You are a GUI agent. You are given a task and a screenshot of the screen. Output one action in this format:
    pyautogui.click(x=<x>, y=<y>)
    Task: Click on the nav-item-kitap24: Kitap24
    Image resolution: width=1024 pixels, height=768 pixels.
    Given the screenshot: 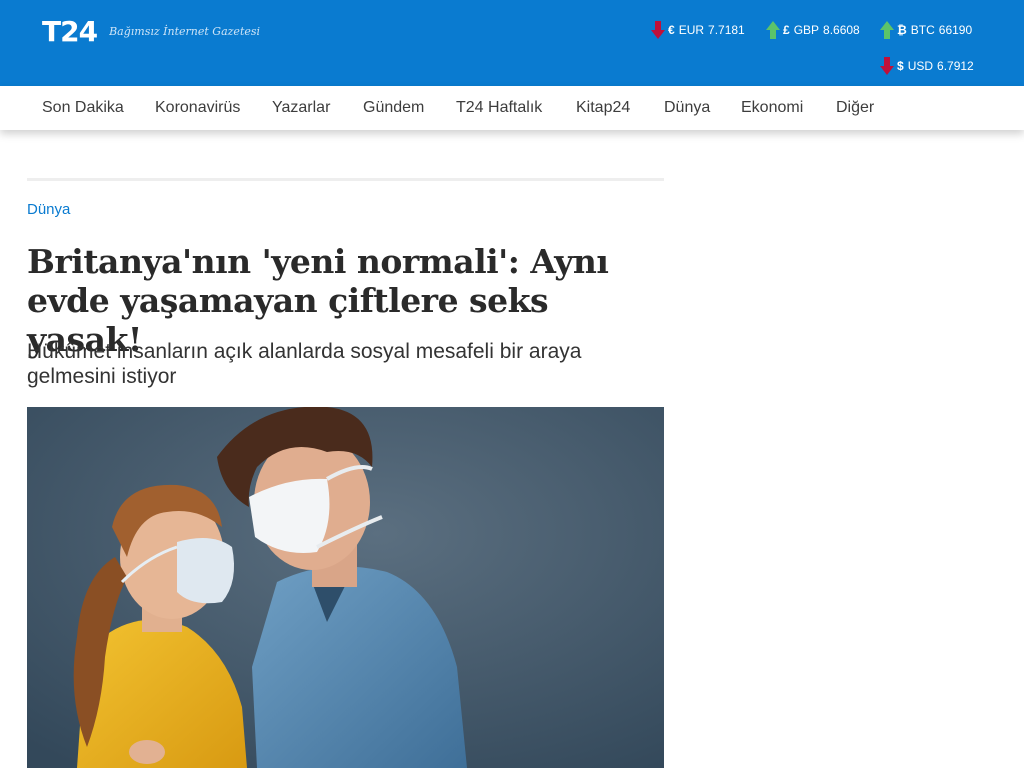 What is the action you would take?
    pyautogui.click(x=603, y=108)
    